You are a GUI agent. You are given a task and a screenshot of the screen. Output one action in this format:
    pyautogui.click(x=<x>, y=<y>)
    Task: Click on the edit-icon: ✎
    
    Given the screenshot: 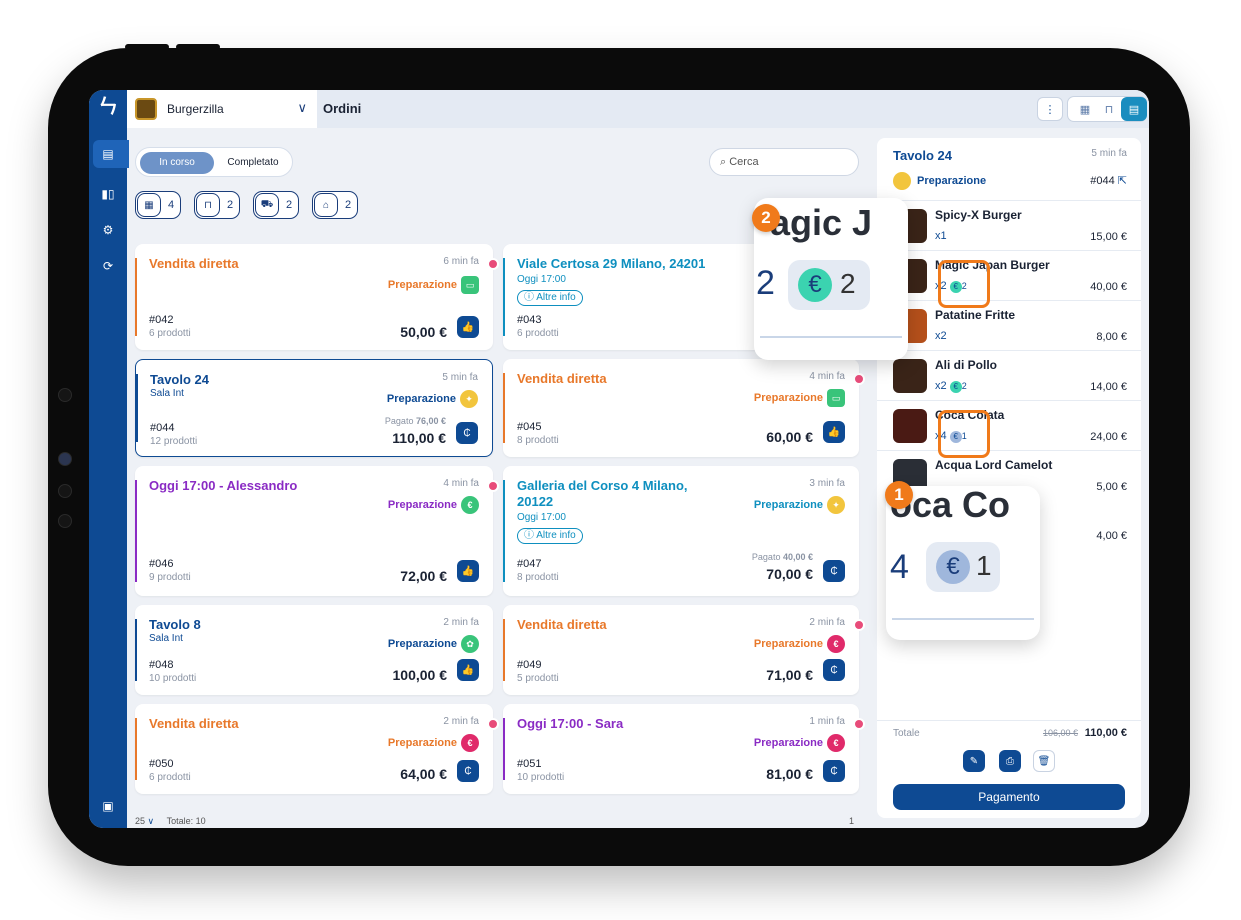 What is the action you would take?
    pyautogui.click(x=974, y=761)
    